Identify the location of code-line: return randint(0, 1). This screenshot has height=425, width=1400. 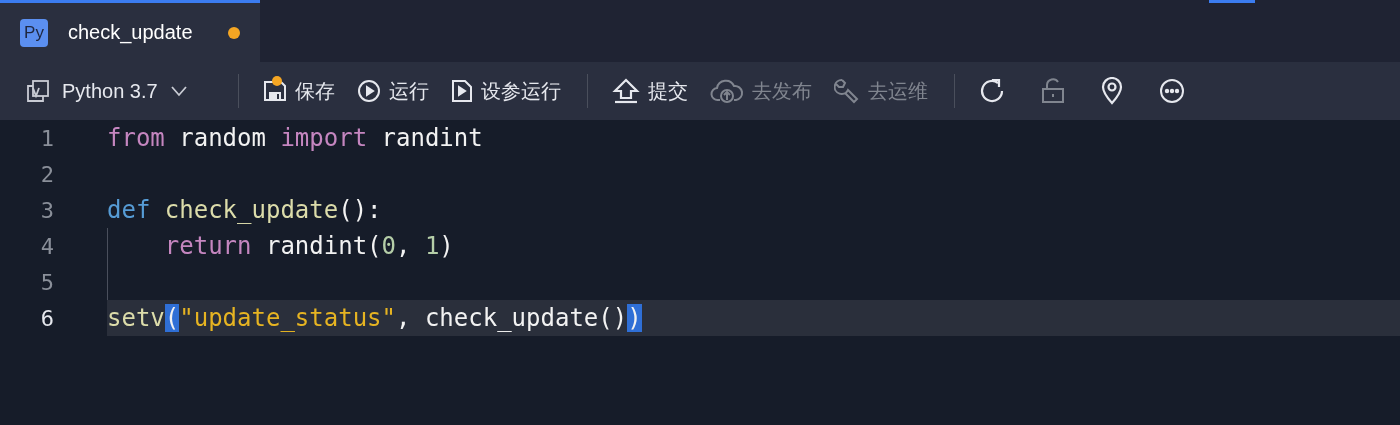
(308, 246).